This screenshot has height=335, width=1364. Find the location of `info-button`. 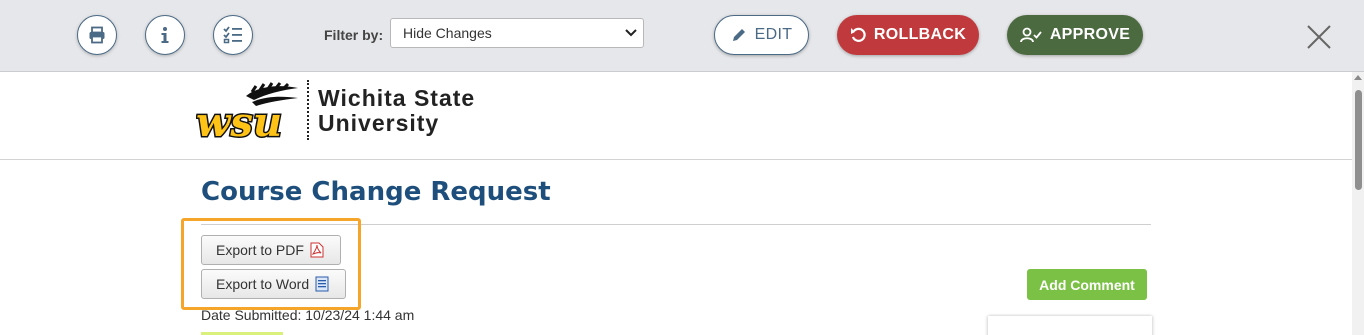

info-button is located at coordinates (165, 35).